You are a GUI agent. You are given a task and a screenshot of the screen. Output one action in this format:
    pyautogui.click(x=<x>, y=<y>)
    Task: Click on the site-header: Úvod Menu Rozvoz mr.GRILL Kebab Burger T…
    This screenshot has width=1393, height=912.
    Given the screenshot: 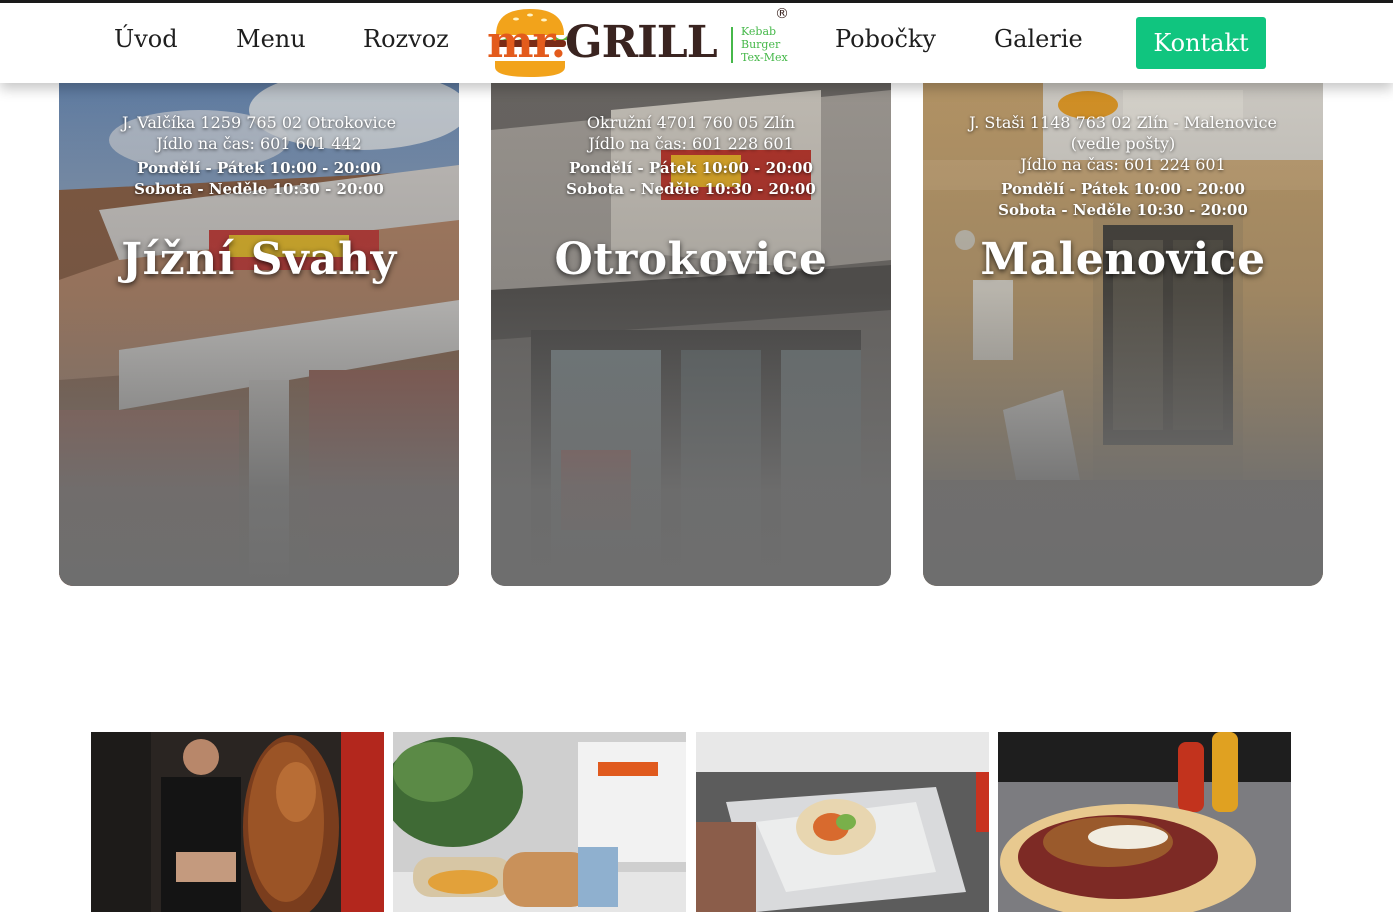 What is the action you would take?
    pyautogui.click(x=696, y=43)
    